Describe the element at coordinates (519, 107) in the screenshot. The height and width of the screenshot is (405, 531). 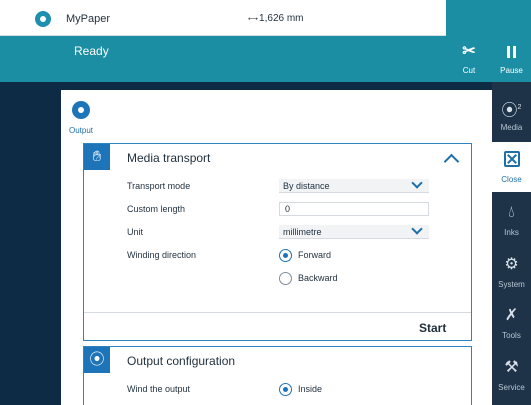
I see `media-count: 2` at that location.